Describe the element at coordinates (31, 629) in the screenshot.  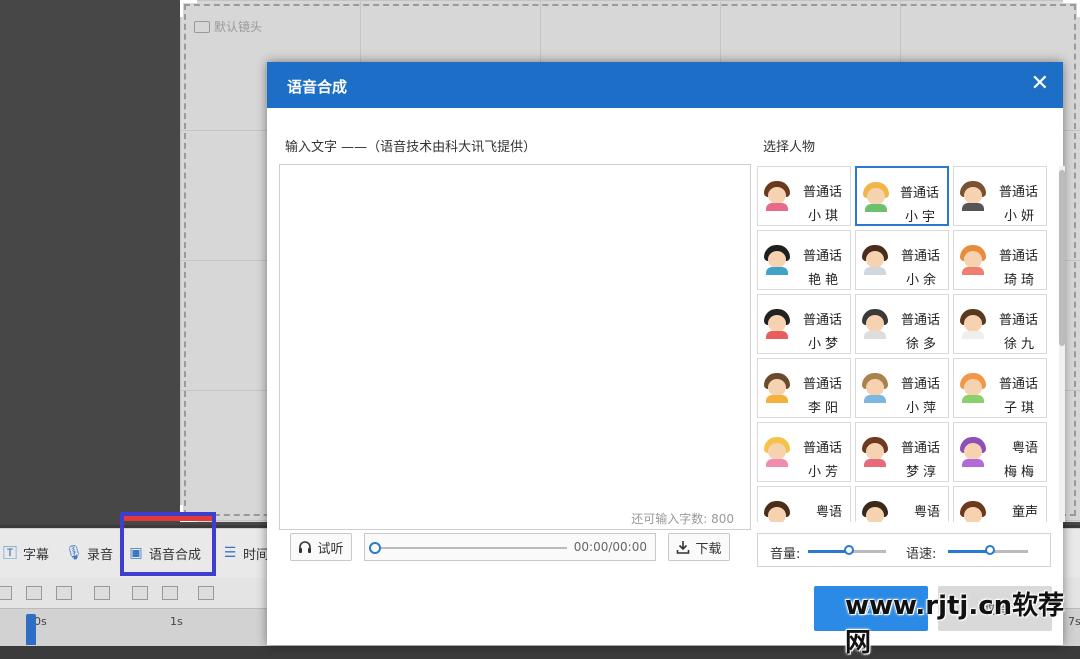
I see `playhead` at that location.